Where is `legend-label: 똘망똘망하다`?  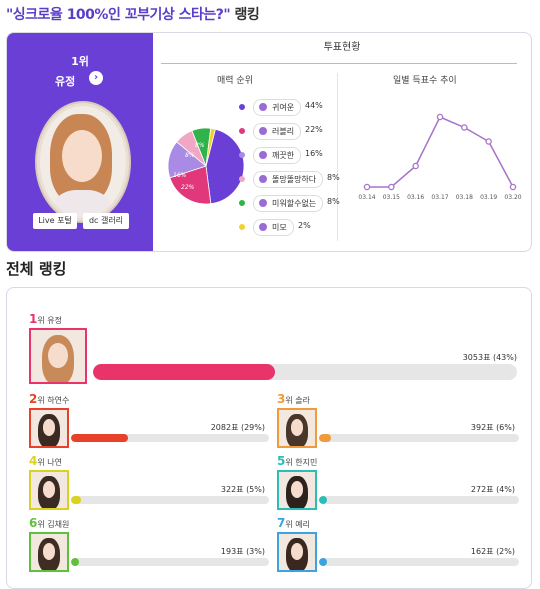
legend-label: 똘망똘망하다 is located at coordinates (288, 179).